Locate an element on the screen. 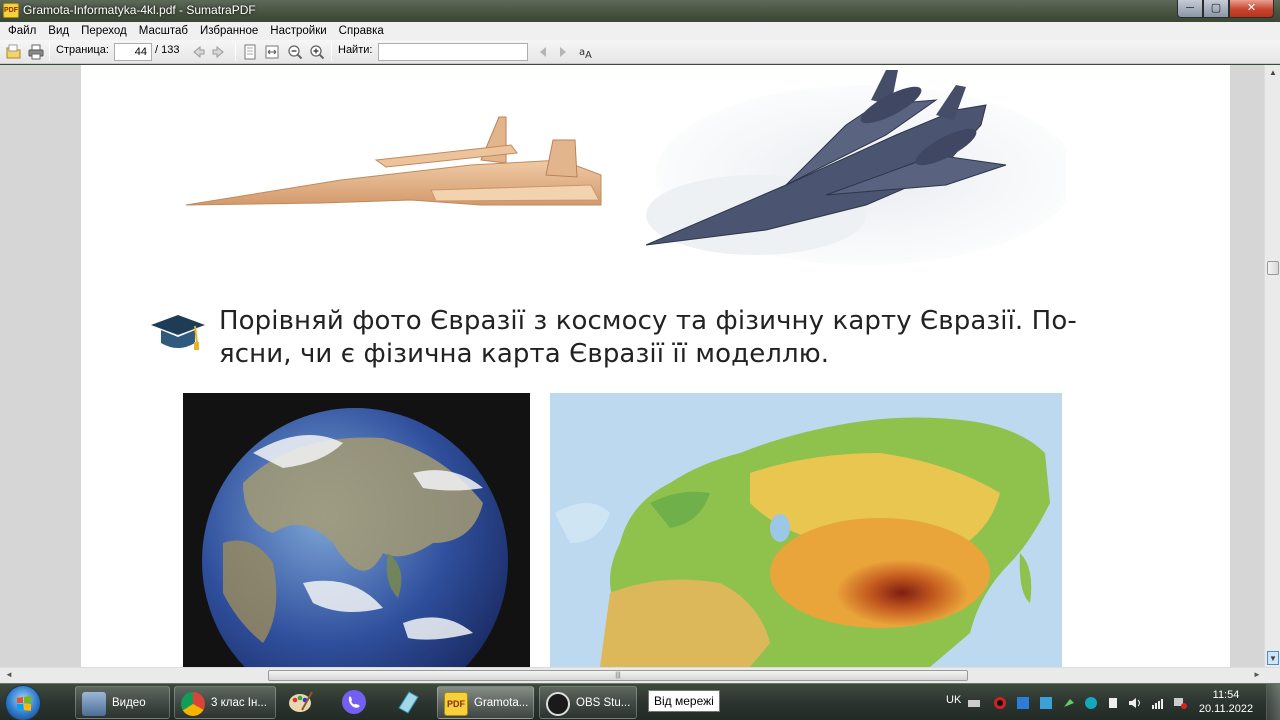  windows-logo-icon is located at coordinates (24, 703).